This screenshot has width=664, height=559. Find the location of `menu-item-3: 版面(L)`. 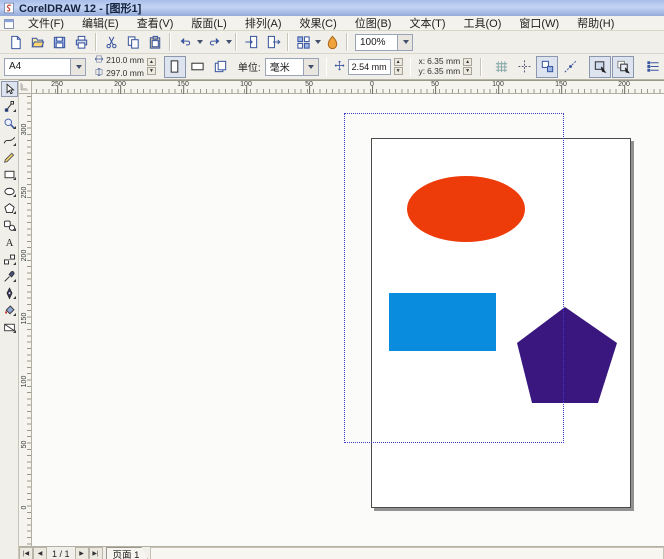

menu-item-3: 版面(L) is located at coordinates (208, 23).